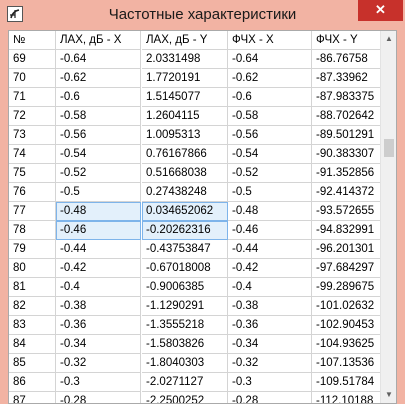  I want to click on table-row: 69 -0.64 2.0331498 -0.64 -86.76758, so click(194, 59).